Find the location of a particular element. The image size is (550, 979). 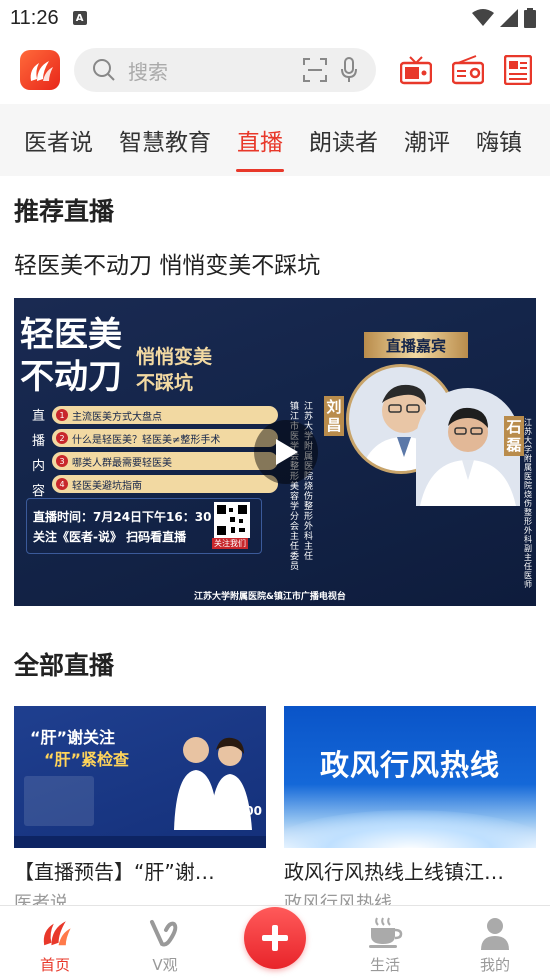

play-icon is located at coordinates (287, 452).